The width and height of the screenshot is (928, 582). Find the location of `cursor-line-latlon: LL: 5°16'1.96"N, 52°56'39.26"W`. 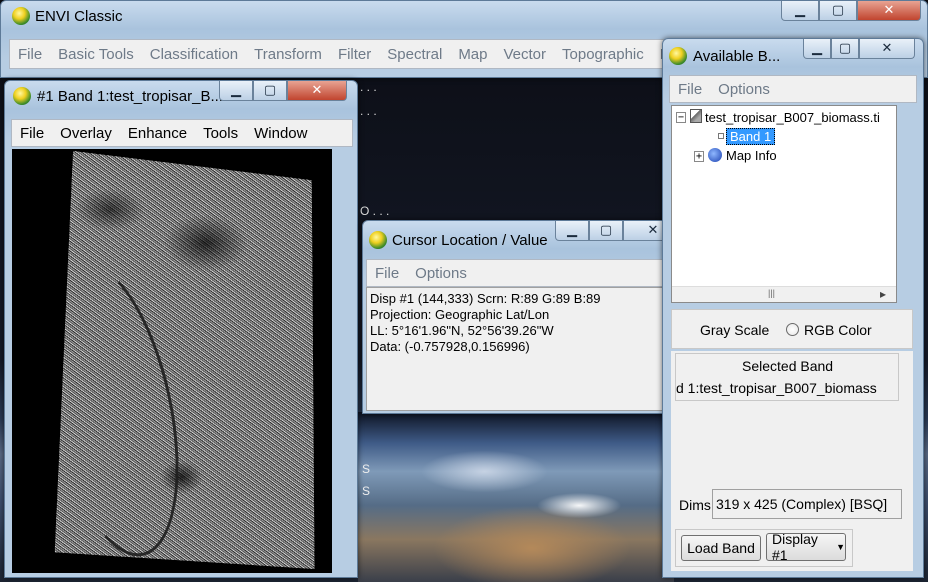

cursor-line-latlon: LL: 5°16'1.96"N, 52°56'39.26"W is located at coordinates (462, 330).